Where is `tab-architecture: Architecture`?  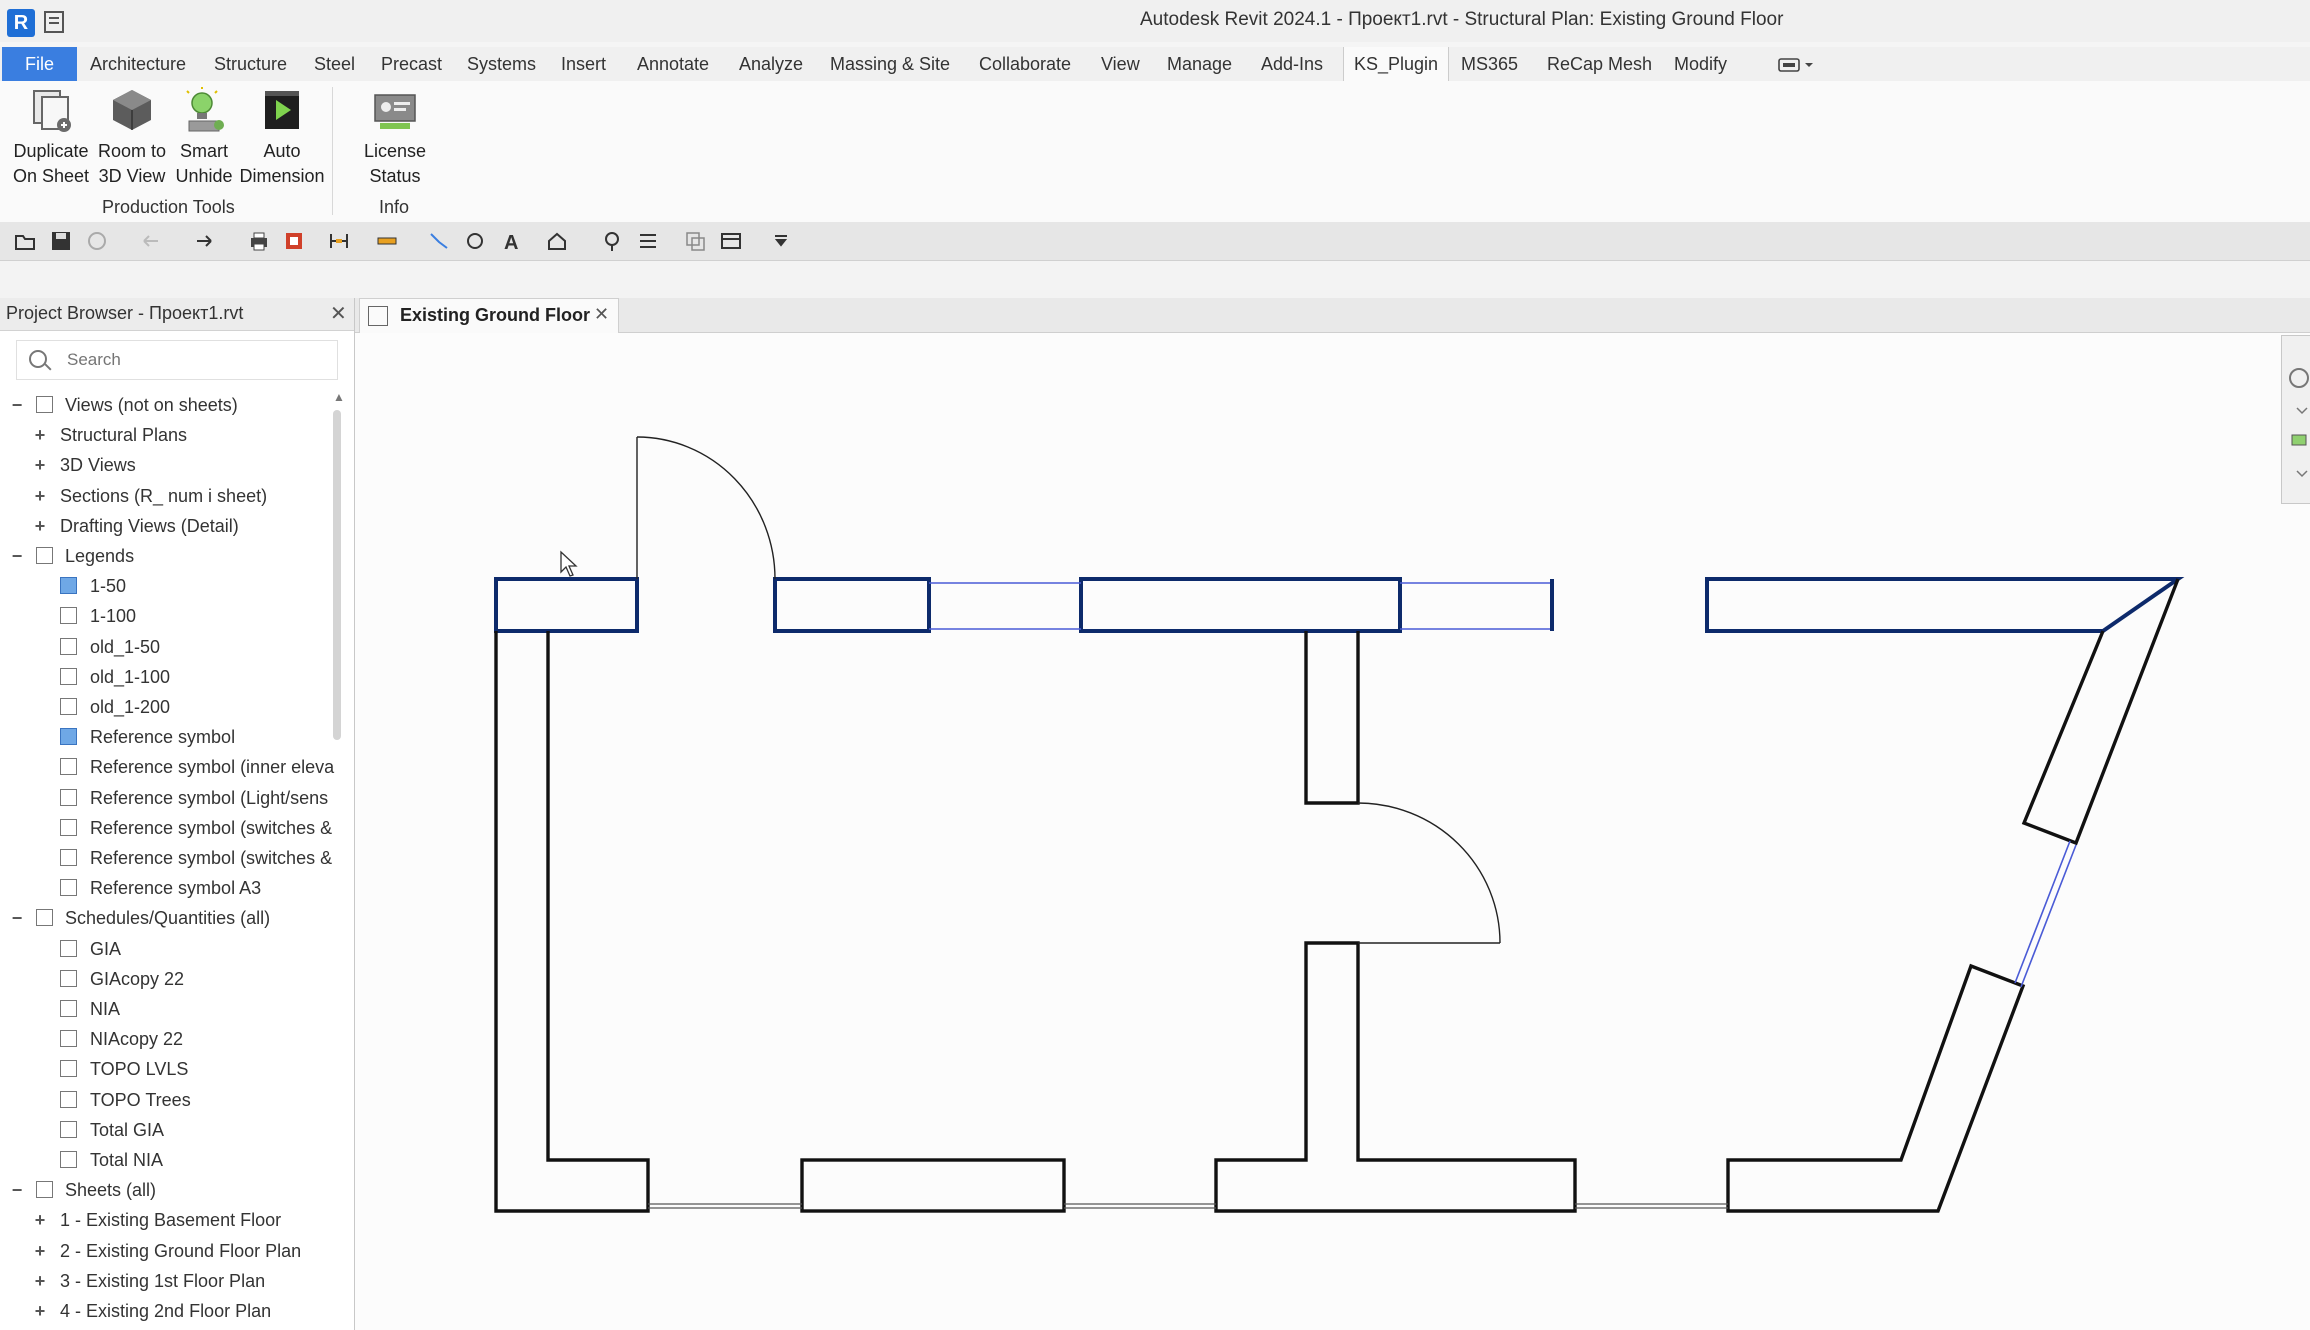 tab-architecture: Architecture is located at coordinates (138, 64).